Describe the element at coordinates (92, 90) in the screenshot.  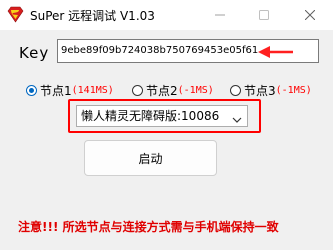
I see `ping-value: (141MS)` at that location.